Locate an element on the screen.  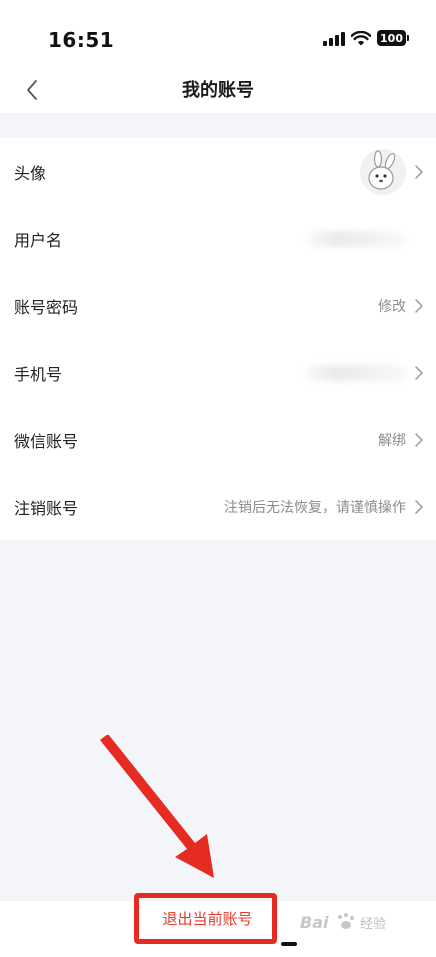
svg-text: Bai is located at coordinates (314, 922).